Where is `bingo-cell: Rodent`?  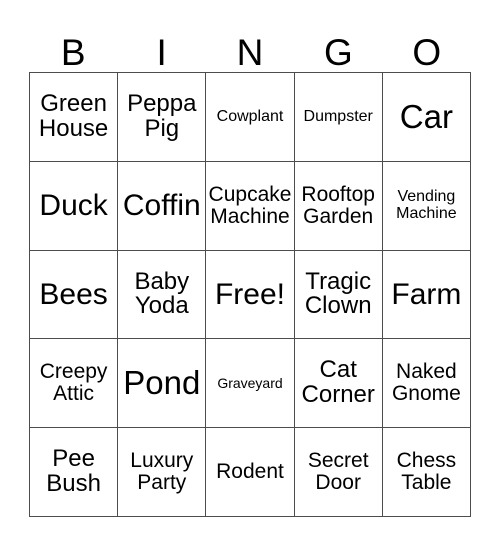
bingo-cell: Rodent is located at coordinates (250, 472).